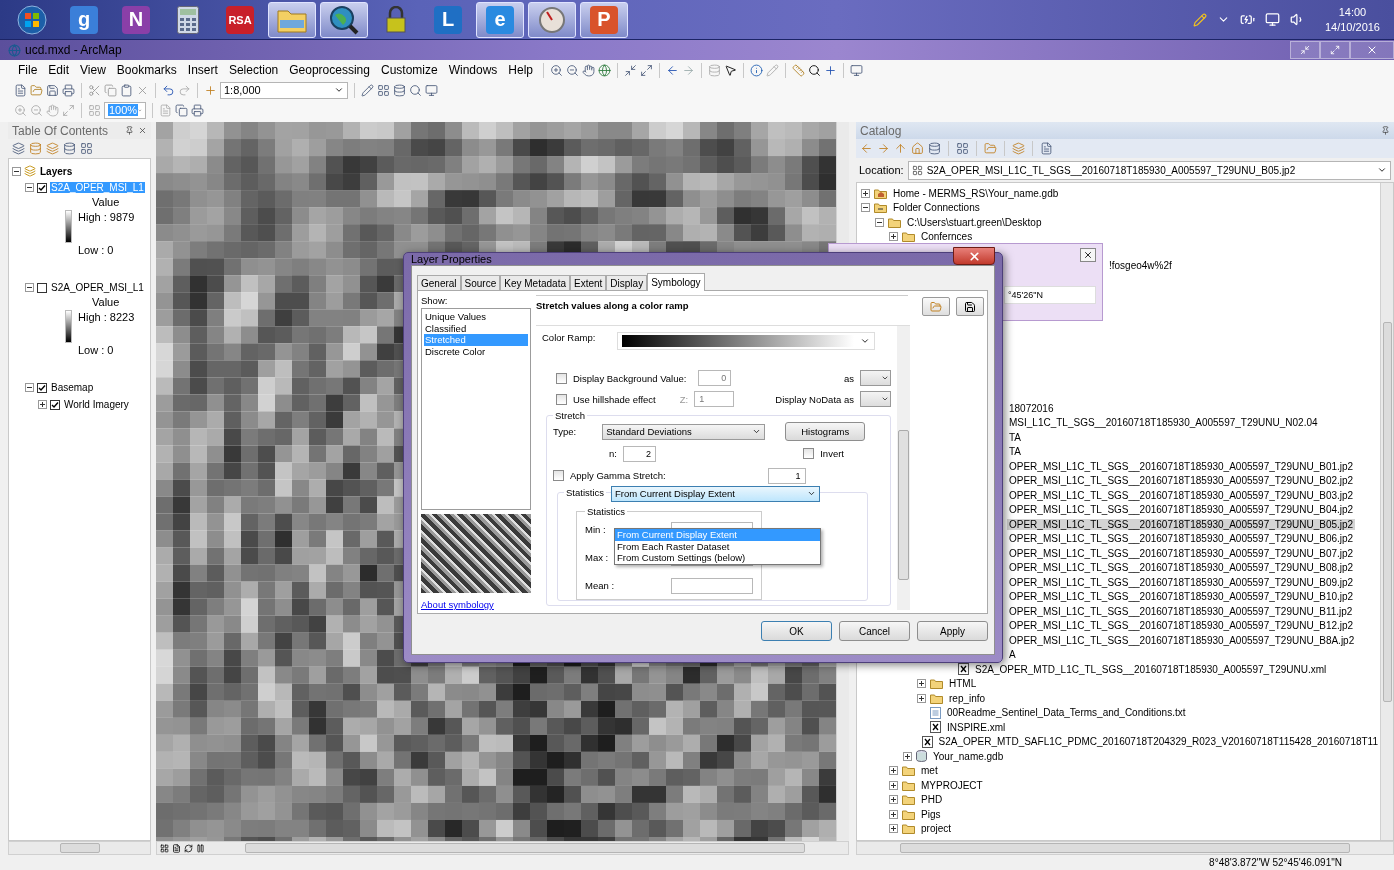 The height and width of the screenshot is (870, 1394). Describe the element at coordinates (613, 454) in the screenshot. I see `option-label: n:` at that location.